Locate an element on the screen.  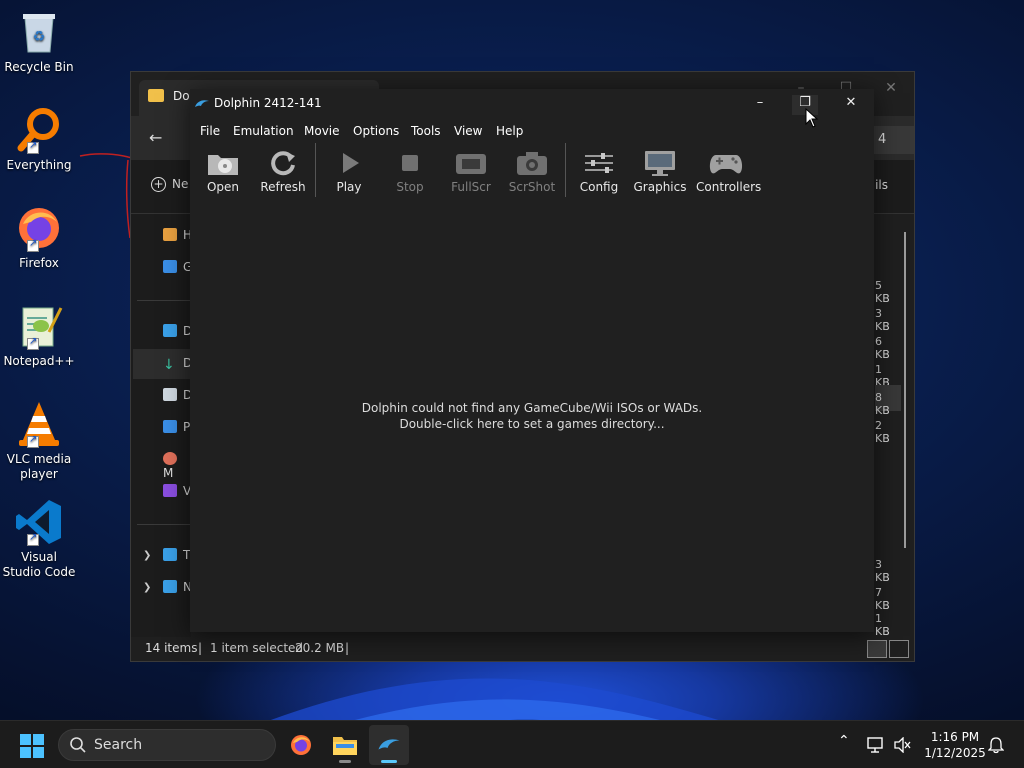
annotation-mark is located at coordinates (106, 196).